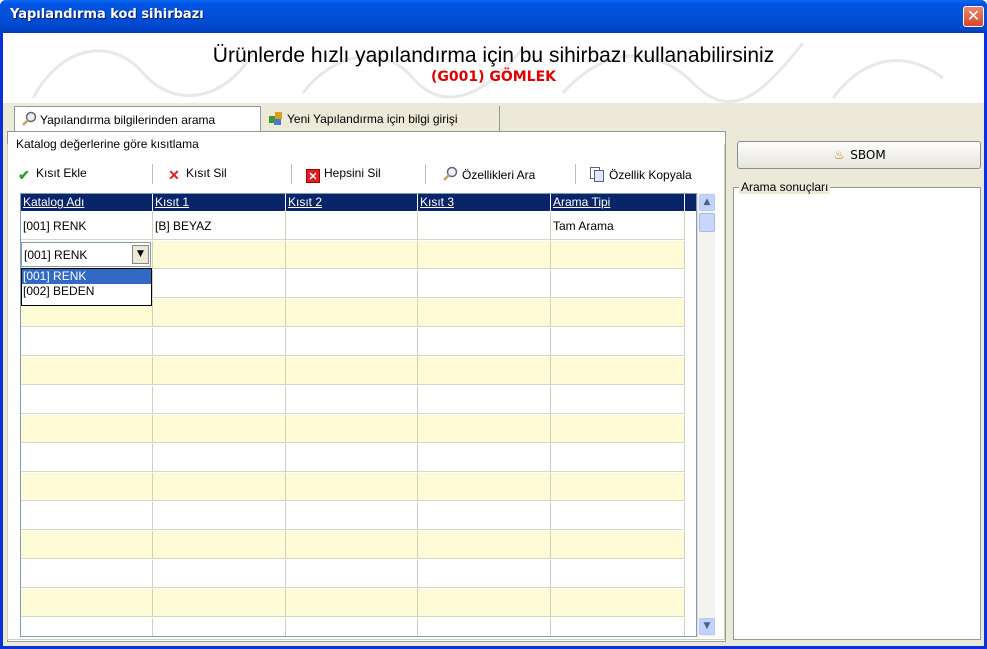 The image size is (987, 649). I want to click on col-arama-tipi: Arama Tipi, so click(618, 202).